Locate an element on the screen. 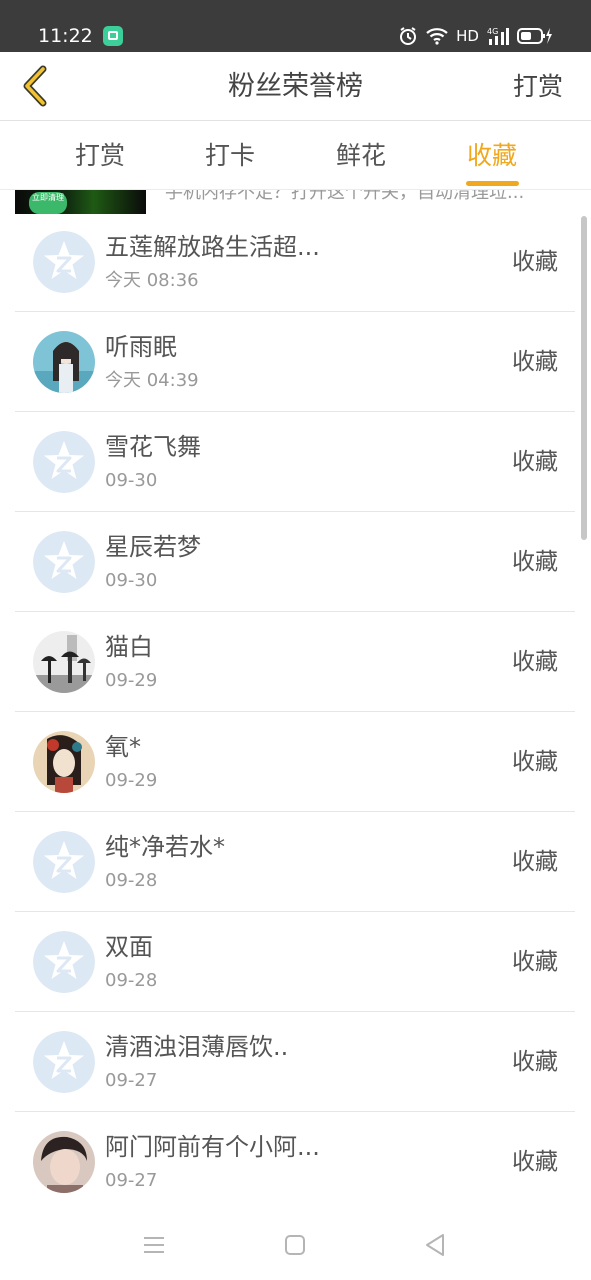  list-item: 五莲解放路生活超... 今天 08:36 收藏 is located at coordinates (295, 262).